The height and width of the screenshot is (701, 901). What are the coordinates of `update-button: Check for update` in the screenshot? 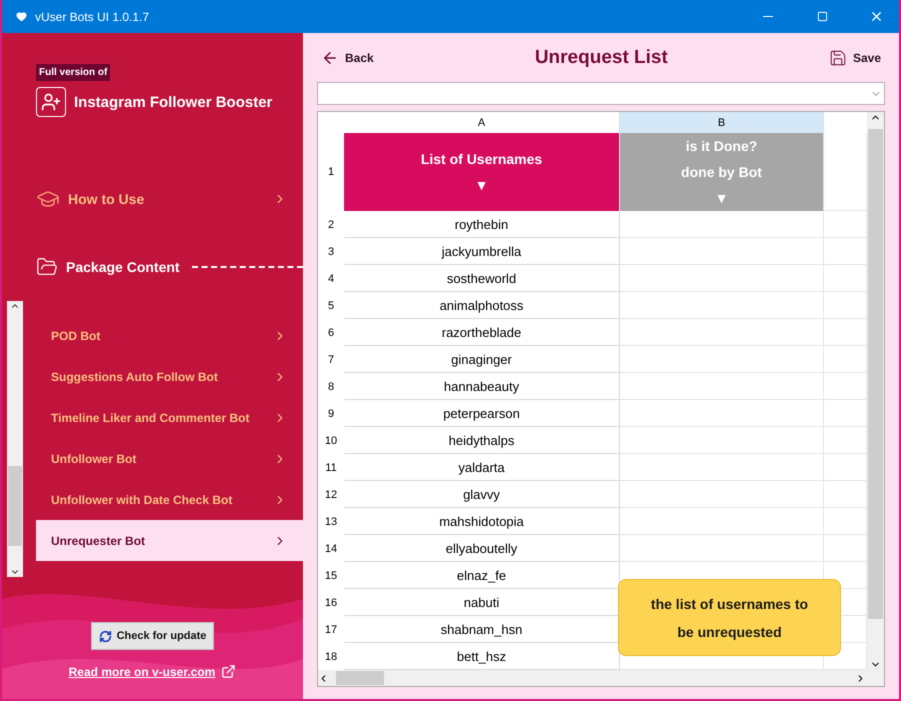 It's located at (152, 636).